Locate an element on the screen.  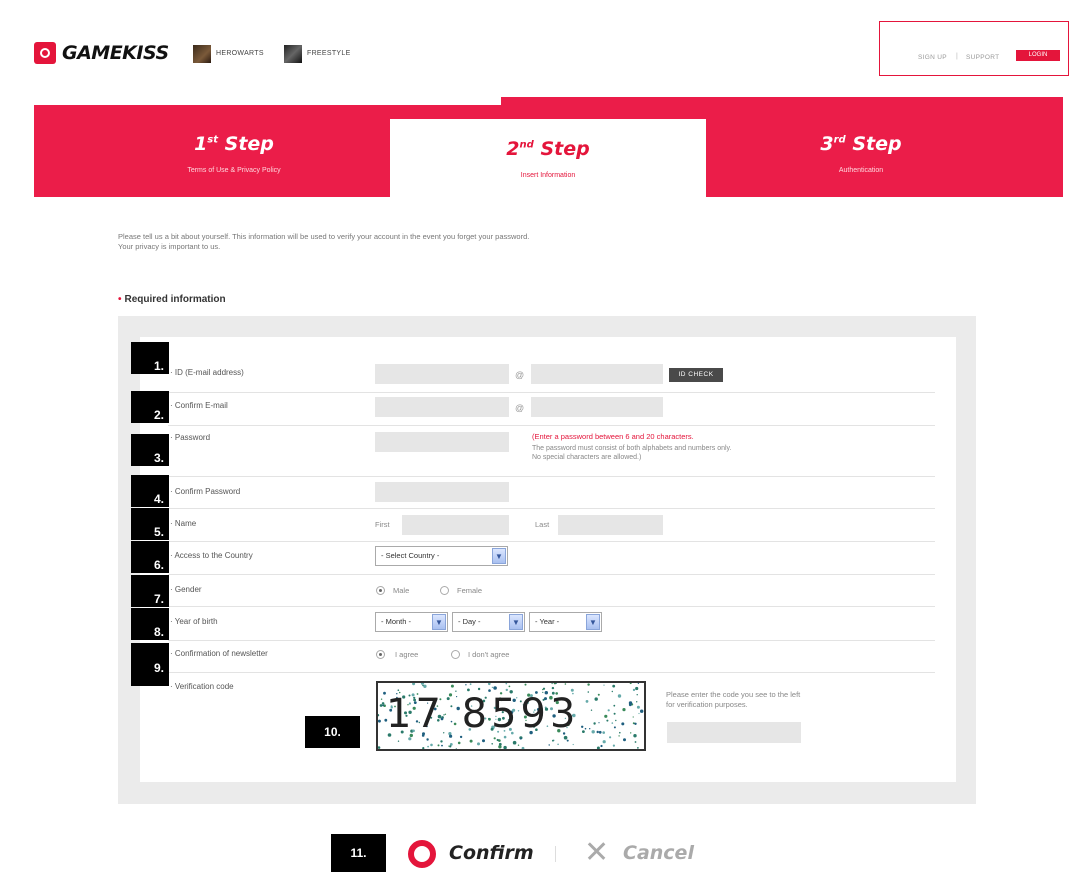
id-check-button: ID CHECK is located at coordinates (696, 375).